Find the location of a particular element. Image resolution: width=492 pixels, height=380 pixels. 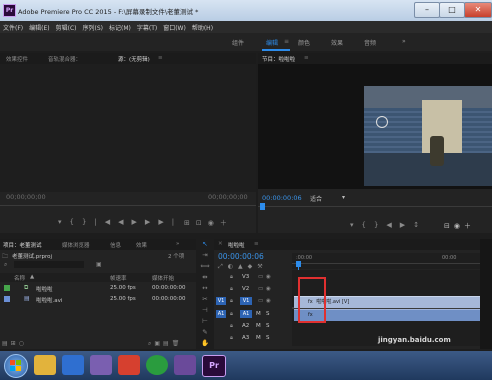

track-select-tool-icon: ⇥ is located at coordinates (205, 255).